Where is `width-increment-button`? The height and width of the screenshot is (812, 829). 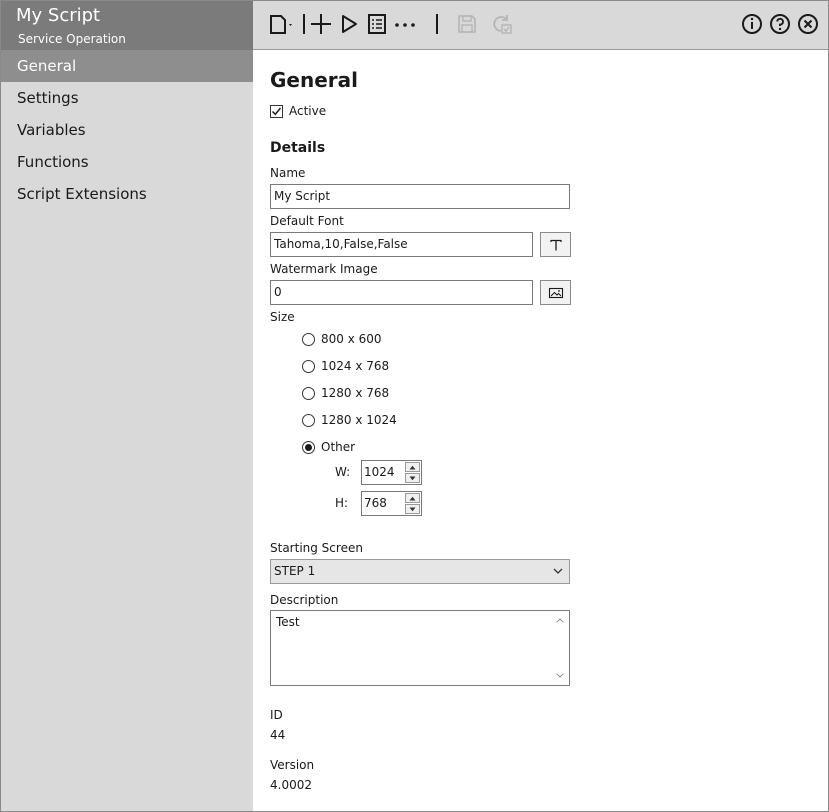
width-increment-button is located at coordinates (412, 467).